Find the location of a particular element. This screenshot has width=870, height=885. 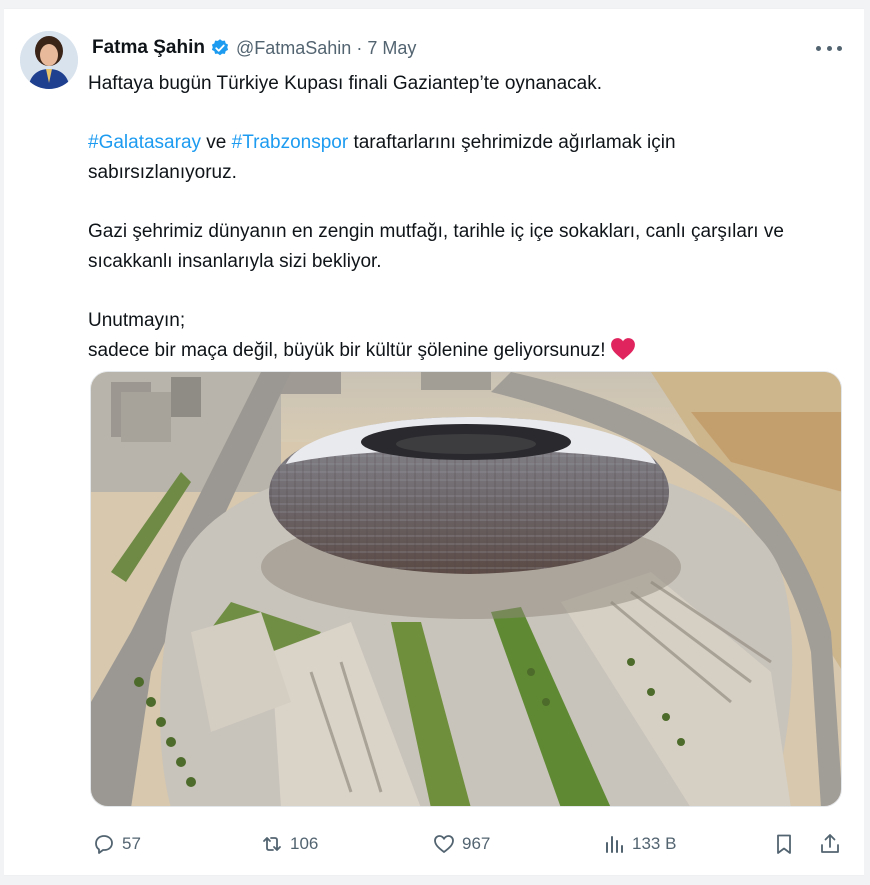

share-button is located at coordinates (830, 844).